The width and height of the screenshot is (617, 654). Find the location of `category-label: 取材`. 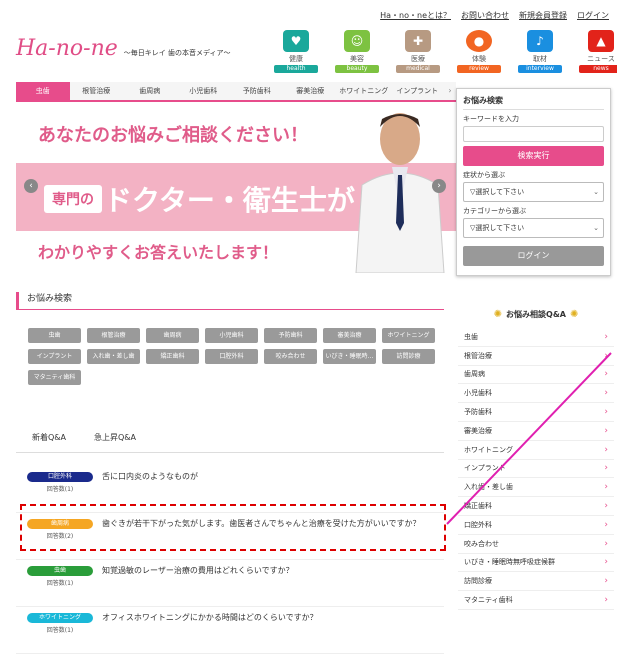

category-label: 取材 is located at coordinates (540, 59).